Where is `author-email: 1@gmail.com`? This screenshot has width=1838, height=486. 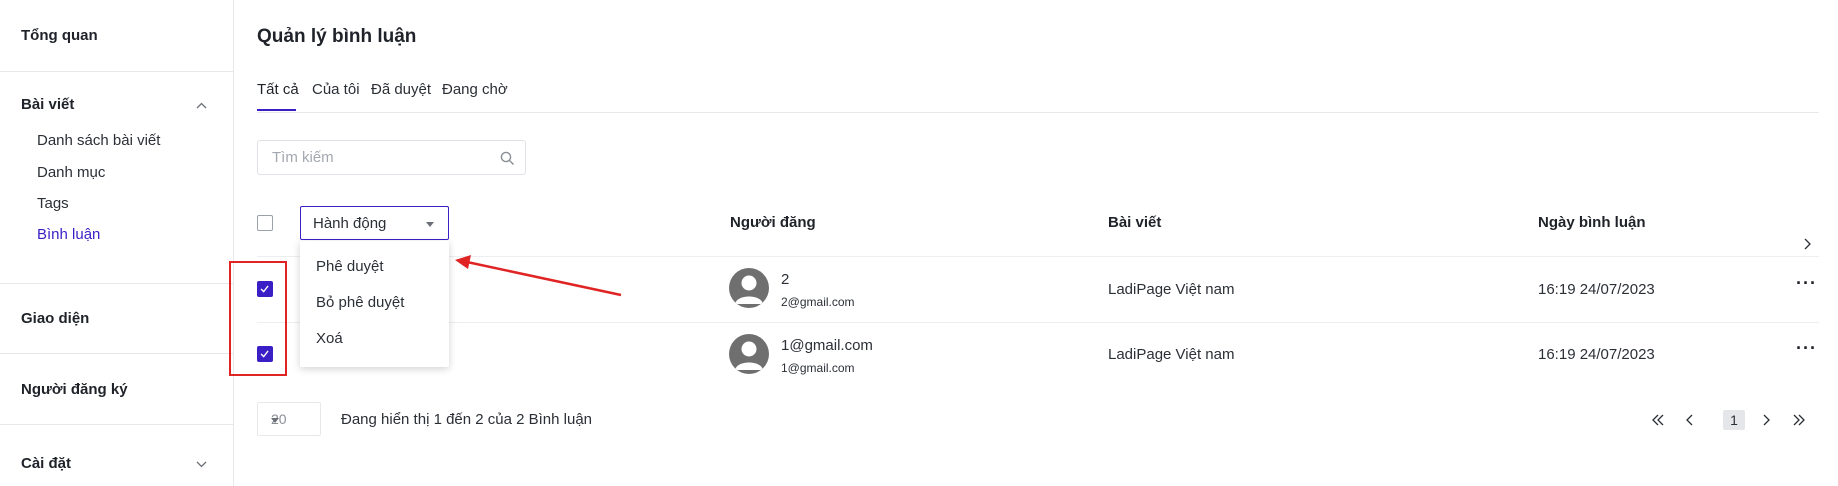
author-email: 1@gmail.com is located at coordinates (818, 368).